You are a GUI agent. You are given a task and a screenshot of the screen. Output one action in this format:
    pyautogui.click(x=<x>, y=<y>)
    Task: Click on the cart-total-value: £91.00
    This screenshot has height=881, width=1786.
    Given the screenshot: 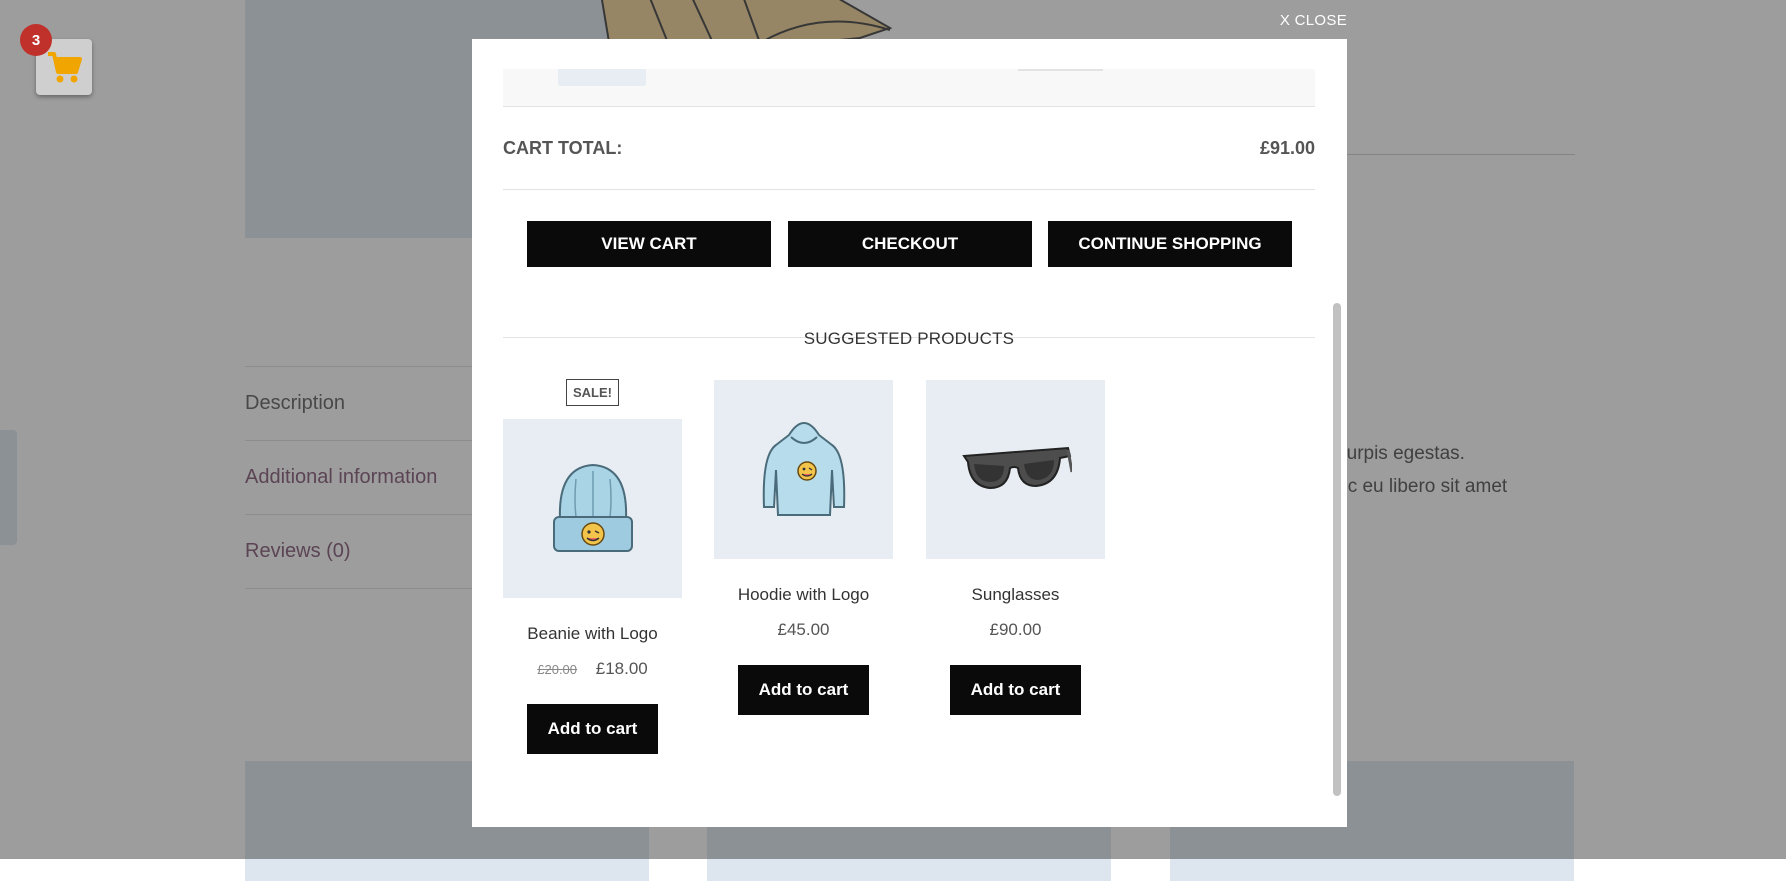 What is the action you would take?
    pyautogui.click(x=1287, y=147)
    